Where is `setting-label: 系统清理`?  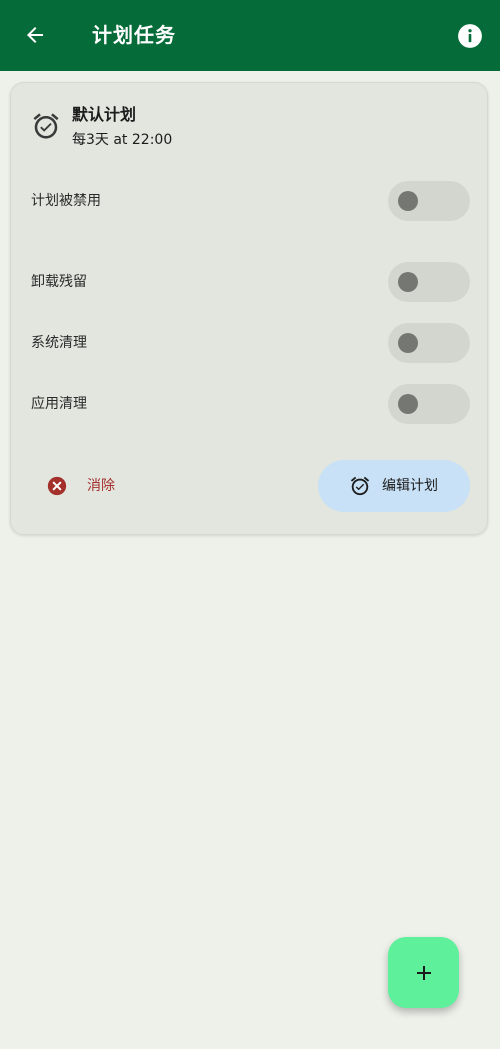
setting-label: 系统清理 is located at coordinates (59, 343).